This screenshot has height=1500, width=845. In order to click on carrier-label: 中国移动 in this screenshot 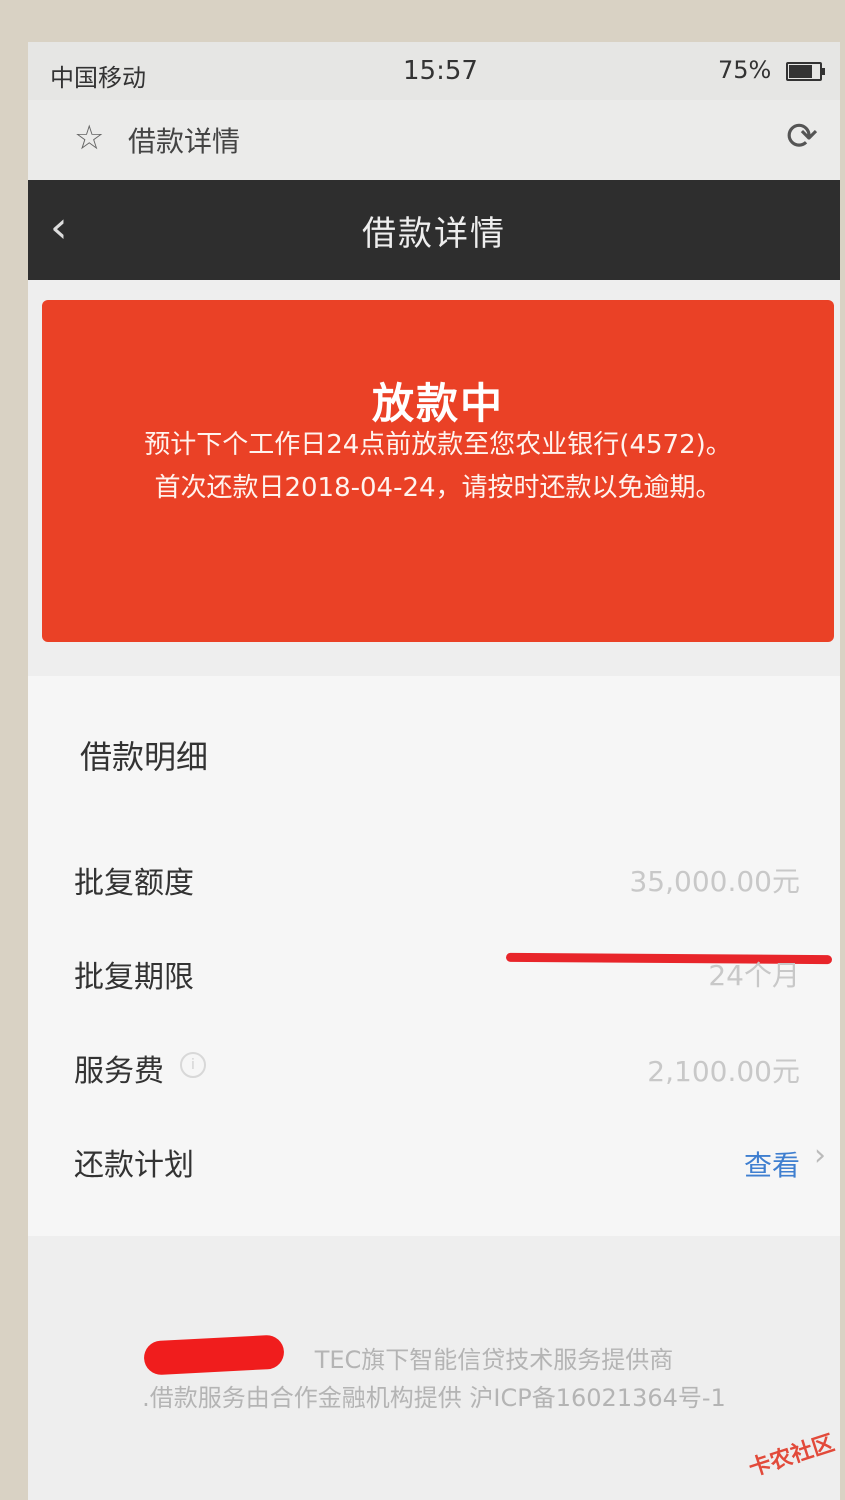, I will do `click(98, 78)`.